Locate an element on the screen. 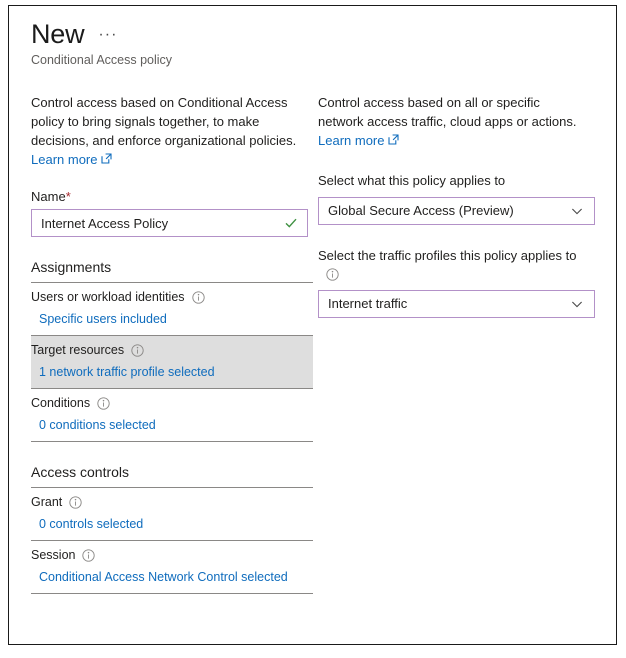  row-label: Session is located at coordinates (172, 555).